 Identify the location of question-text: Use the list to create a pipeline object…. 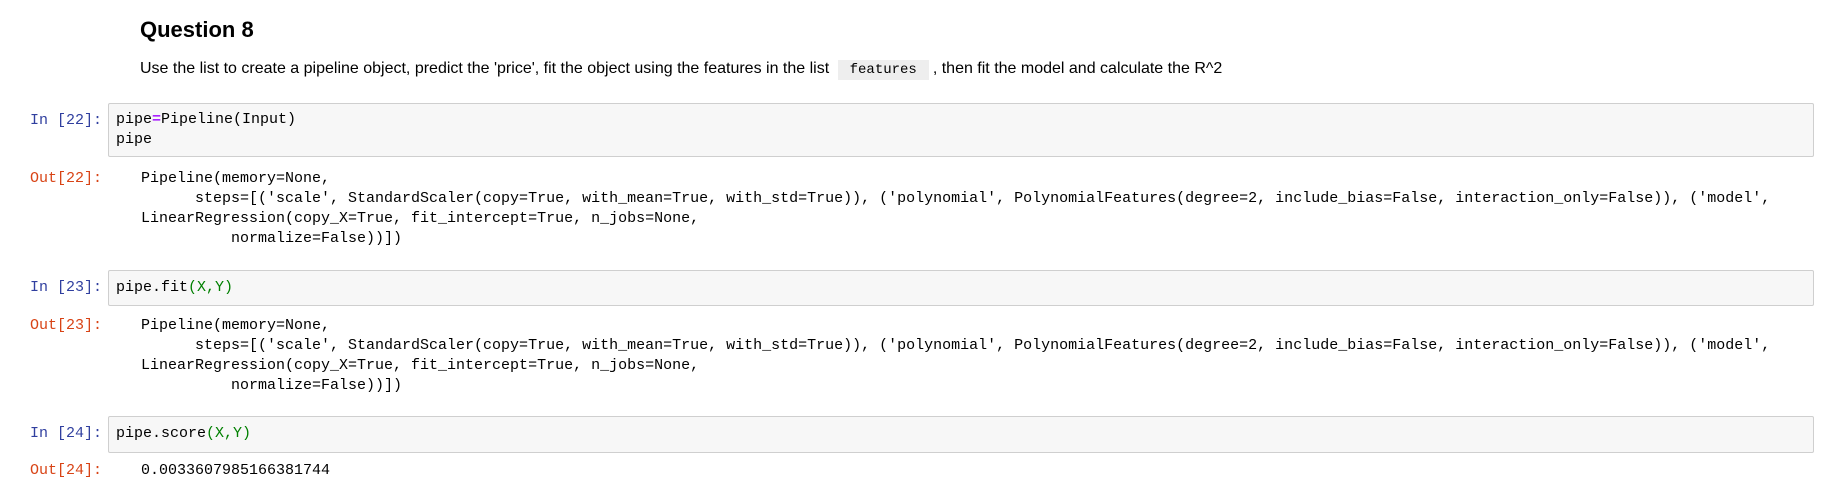
(681, 69).